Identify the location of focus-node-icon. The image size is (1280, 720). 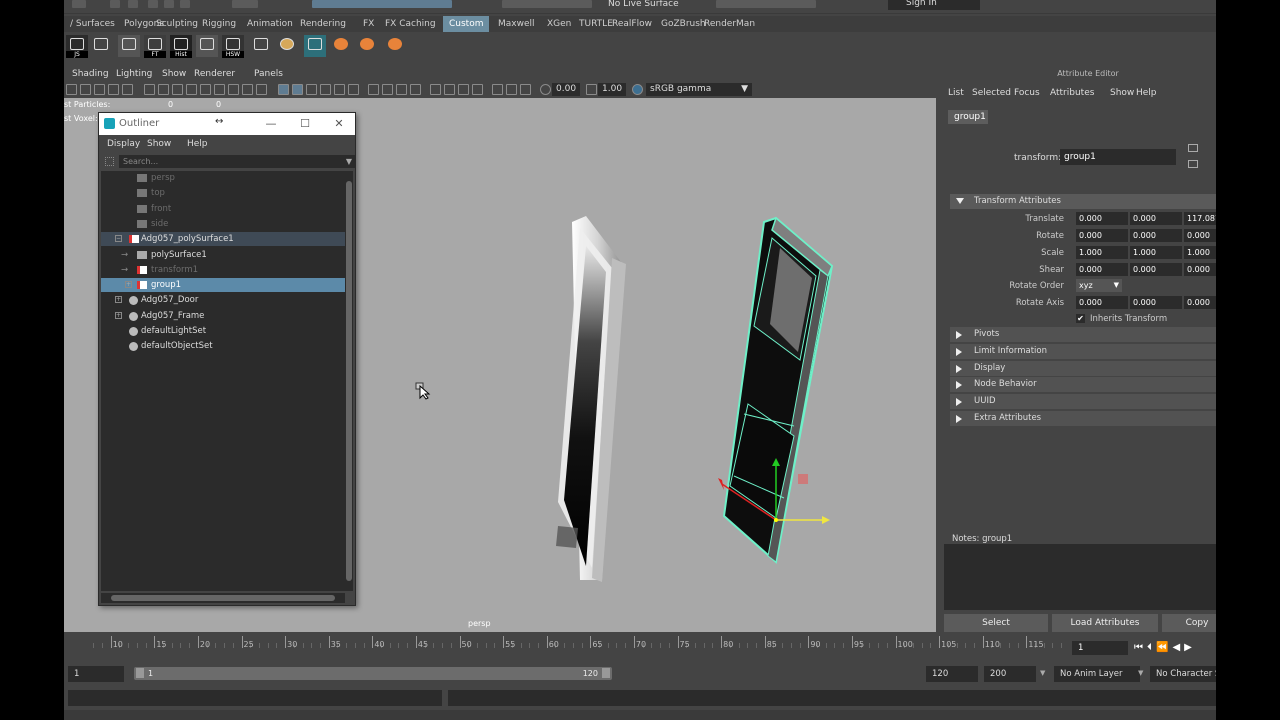
(1193, 148).